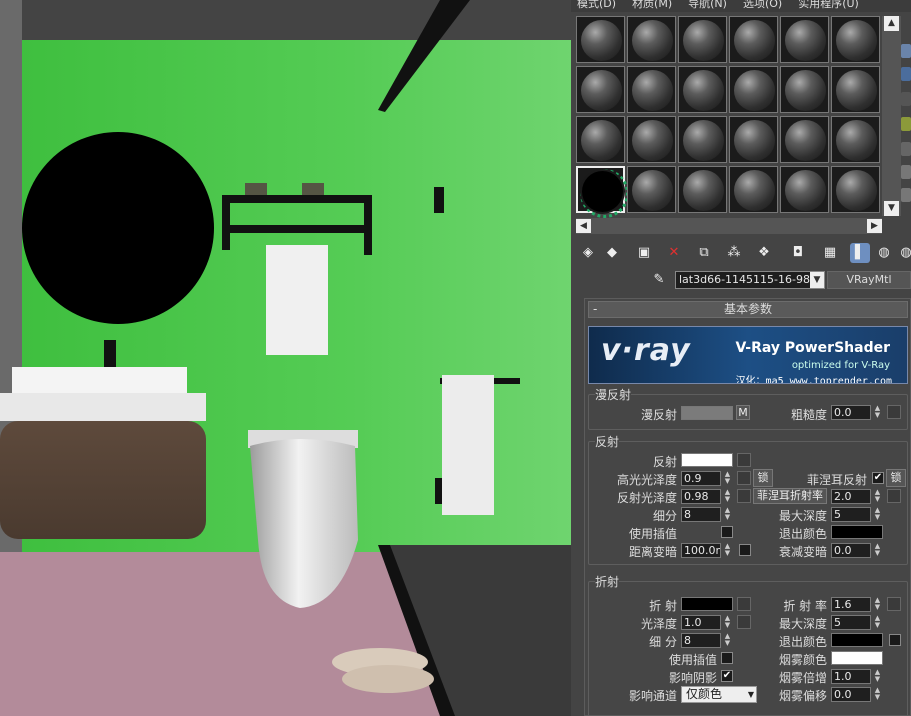 This screenshot has height=716, width=911. What do you see at coordinates (874, 226) in the screenshot?
I see `scroll-right-icon: ▶` at bounding box center [874, 226].